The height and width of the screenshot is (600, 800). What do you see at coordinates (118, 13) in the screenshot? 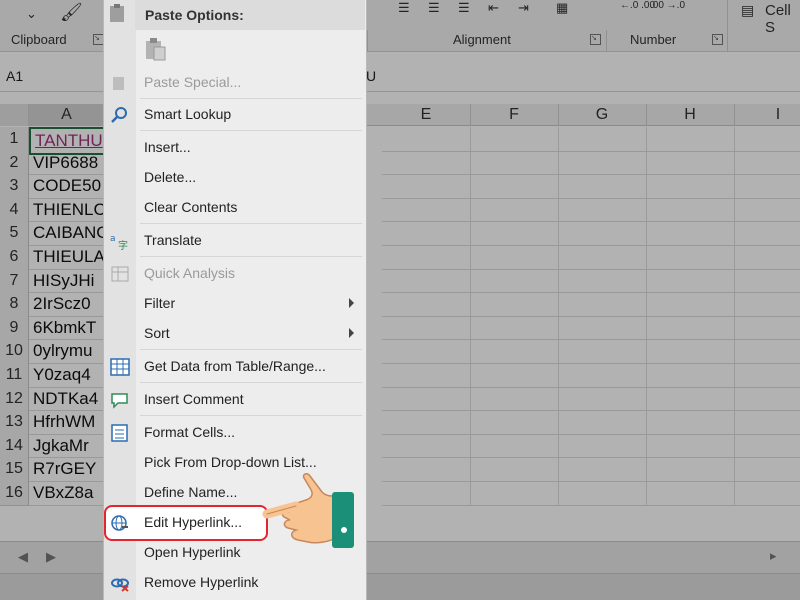
I see `clipboard-paste-icon` at bounding box center [118, 13].